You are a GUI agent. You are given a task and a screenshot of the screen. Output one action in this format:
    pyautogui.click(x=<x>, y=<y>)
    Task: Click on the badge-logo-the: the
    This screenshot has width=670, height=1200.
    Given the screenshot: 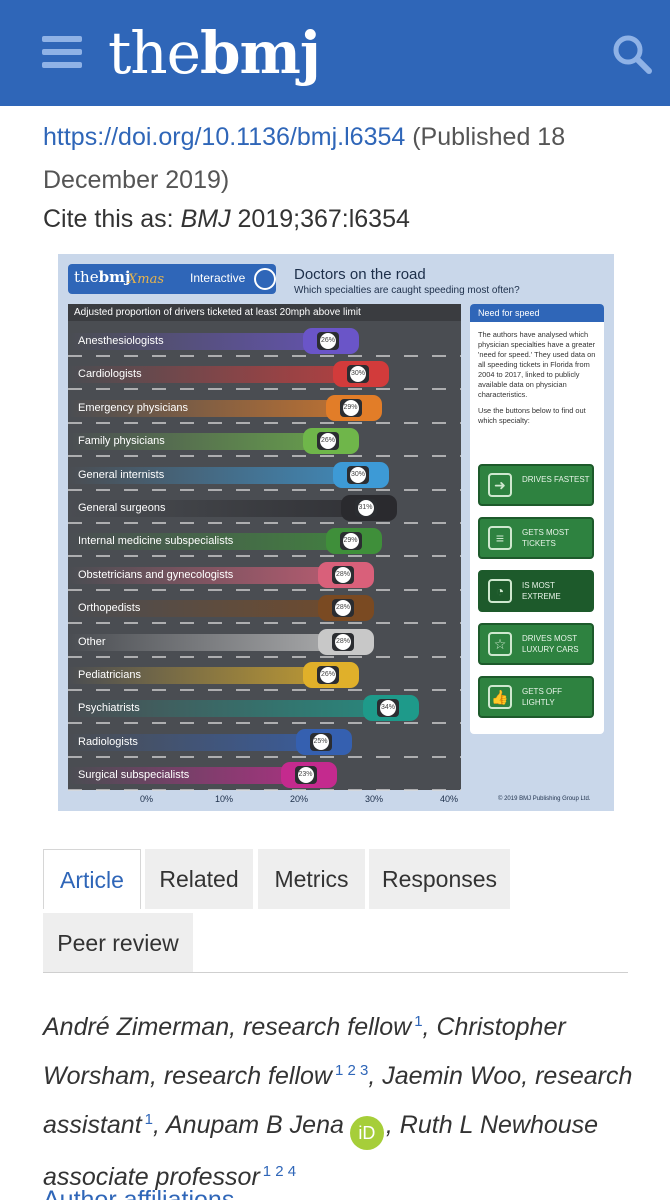 What is the action you would take?
    pyautogui.click(x=86, y=277)
    